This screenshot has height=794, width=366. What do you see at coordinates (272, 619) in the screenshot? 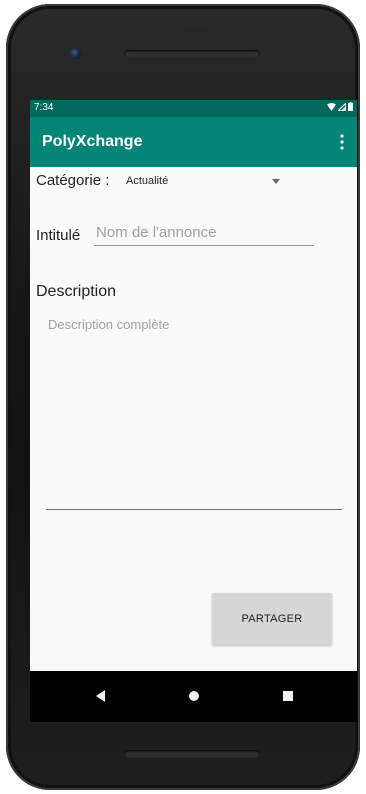
I see `share-button: PARTAGER` at bounding box center [272, 619].